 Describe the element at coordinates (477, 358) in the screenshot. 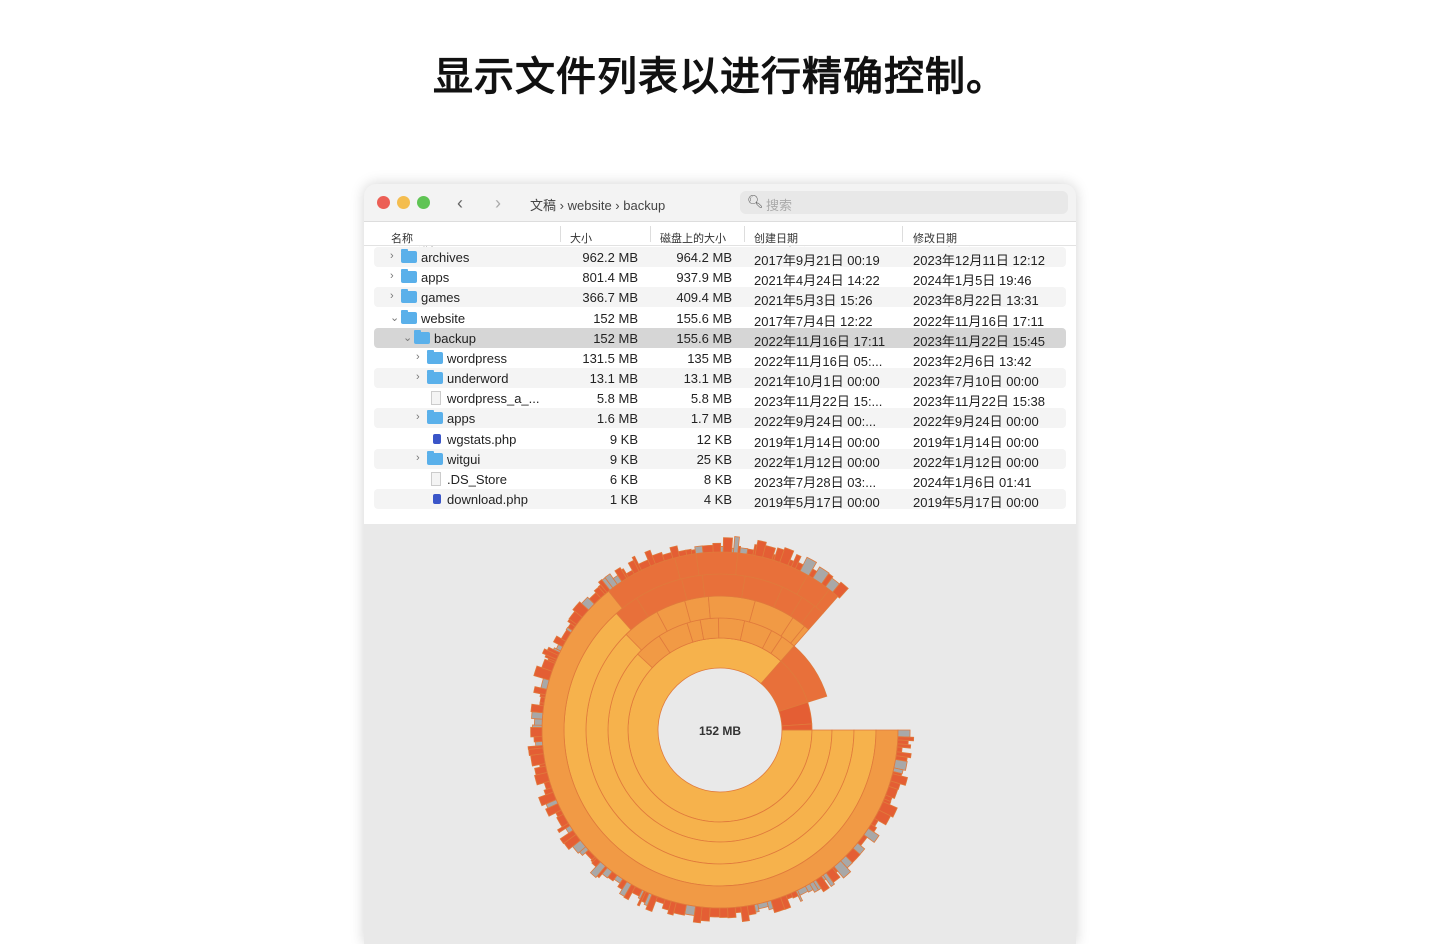

I see `row-name: wordpress` at that location.